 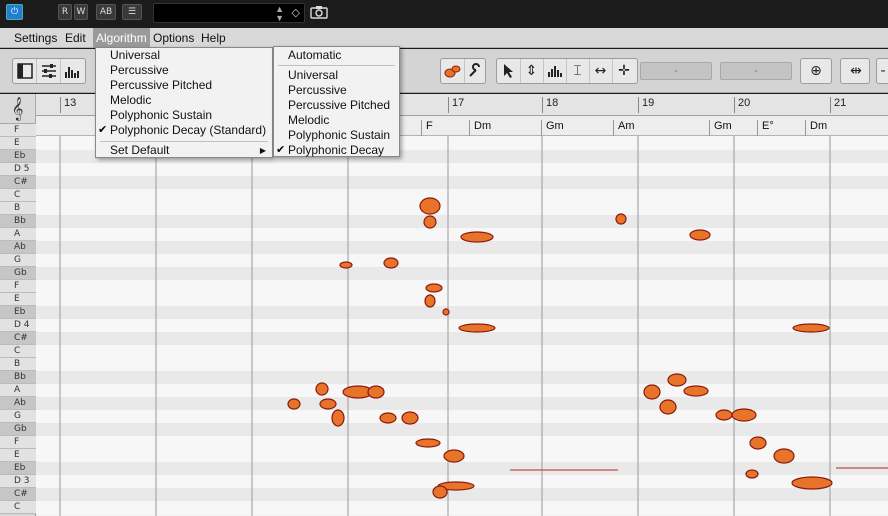 What do you see at coordinates (35, 38) in the screenshot?
I see `menu-settings: Settings` at bounding box center [35, 38].